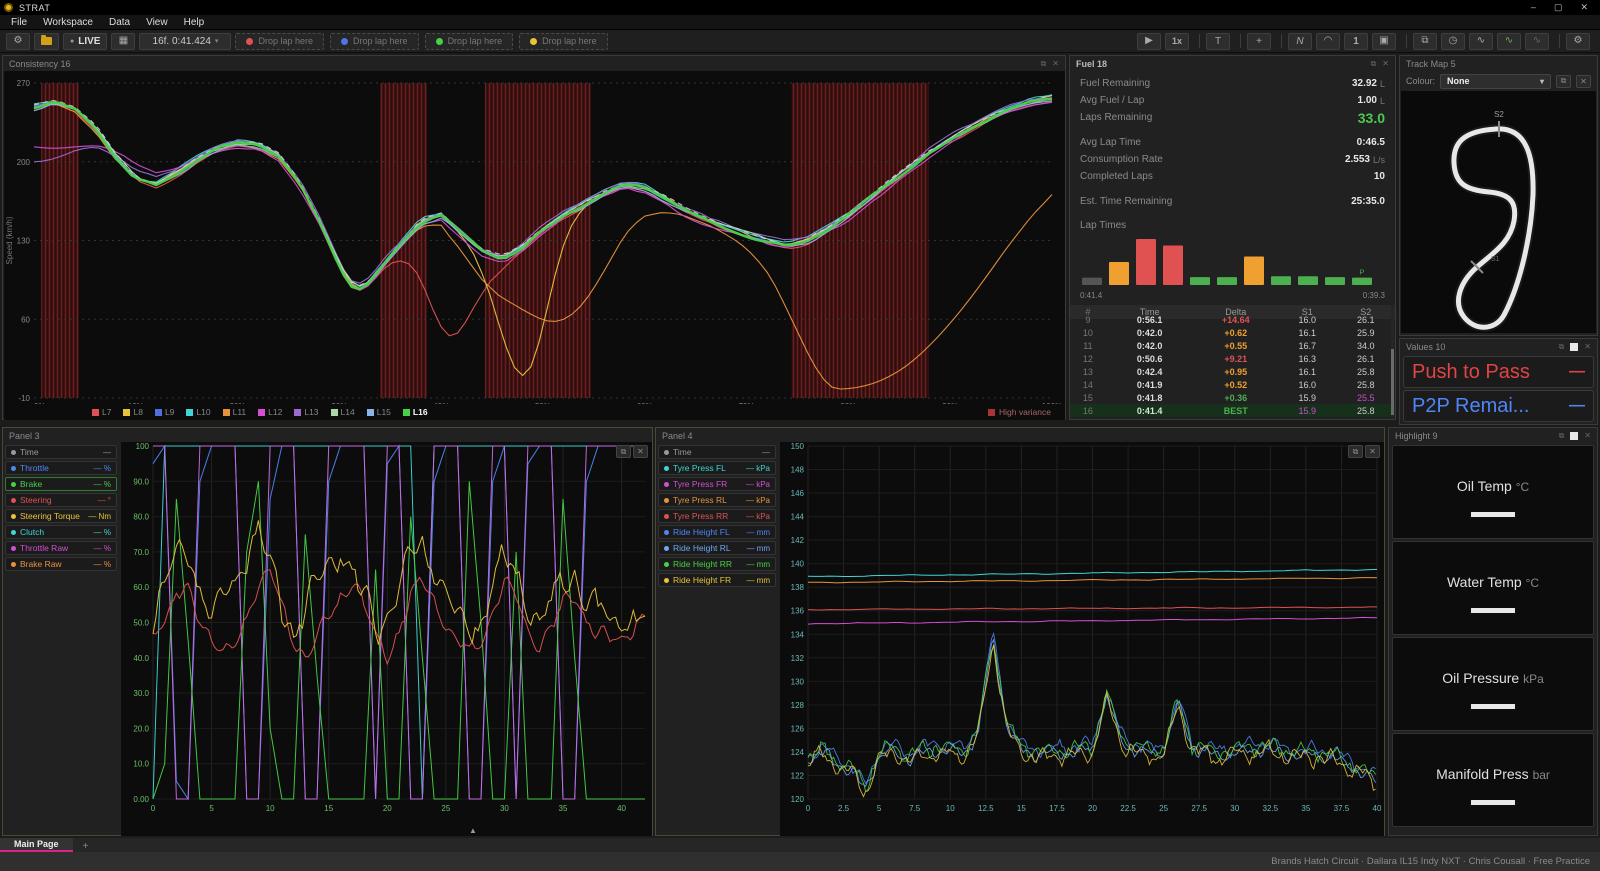 This screenshot has width=1600, height=871. Describe the element at coordinates (280, 41) in the screenshot. I see `drop-lap-zone-1: Drop lap here` at that location.